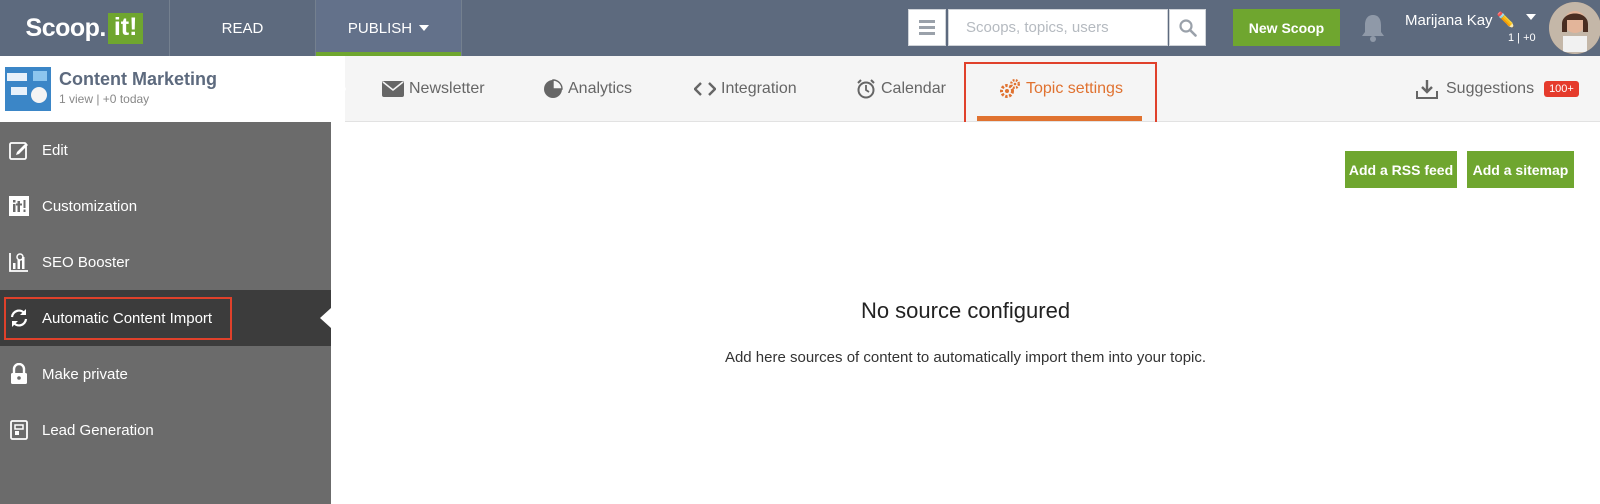 Image resolution: width=1600 pixels, height=504 pixels. What do you see at coordinates (1427, 89) in the screenshot?
I see `inbox-download-icon` at bounding box center [1427, 89].